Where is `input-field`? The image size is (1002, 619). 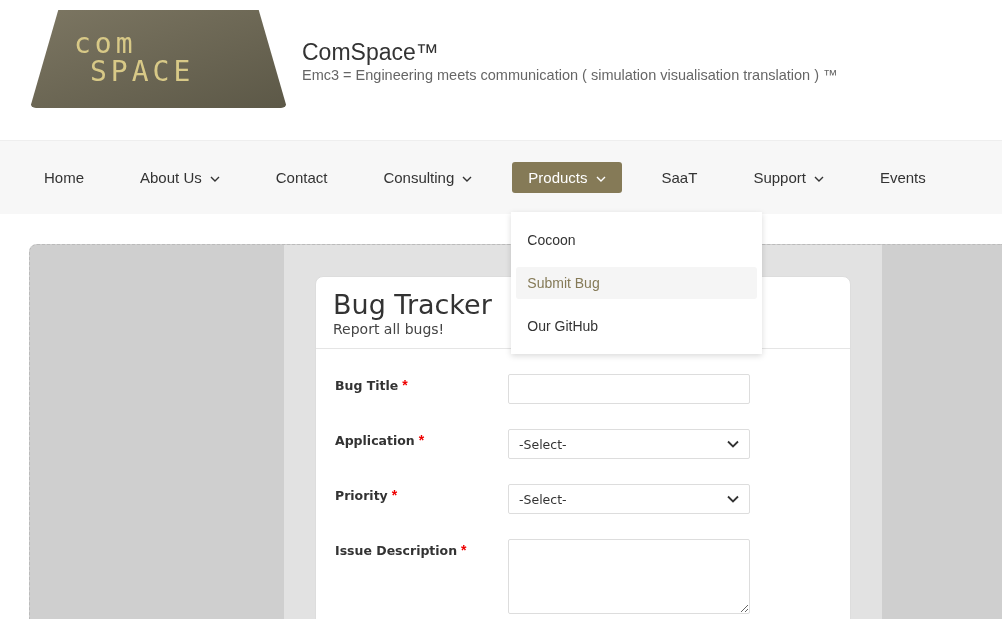 input-field is located at coordinates (629, 389).